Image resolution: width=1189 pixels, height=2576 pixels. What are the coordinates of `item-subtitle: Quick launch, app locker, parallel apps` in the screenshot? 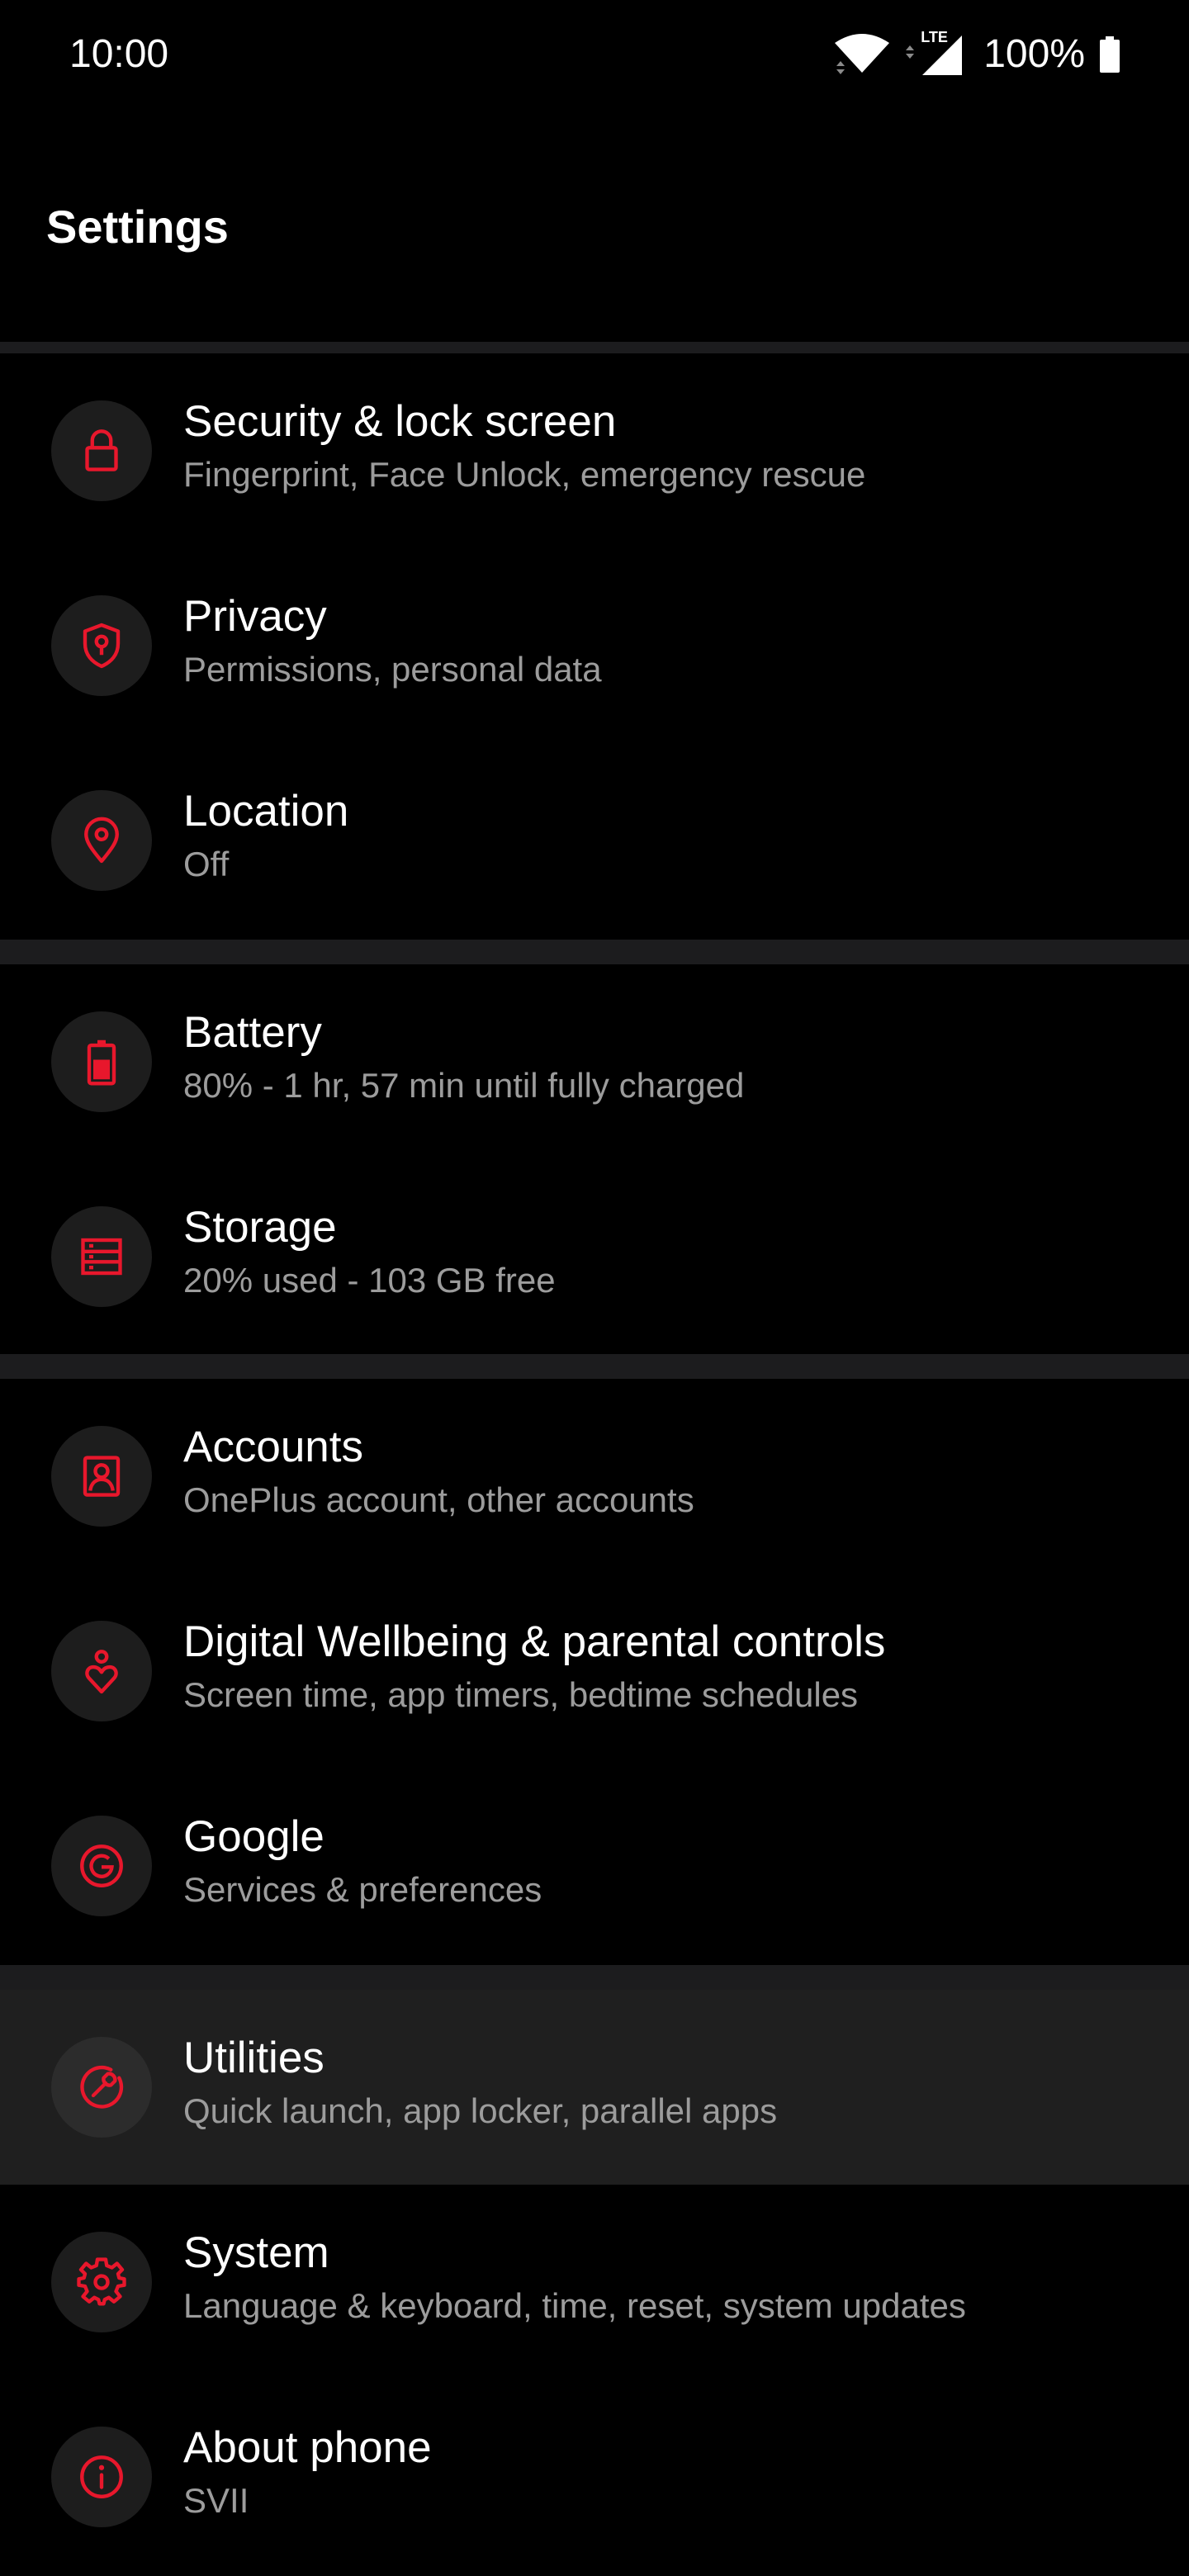 It's located at (480, 2110).